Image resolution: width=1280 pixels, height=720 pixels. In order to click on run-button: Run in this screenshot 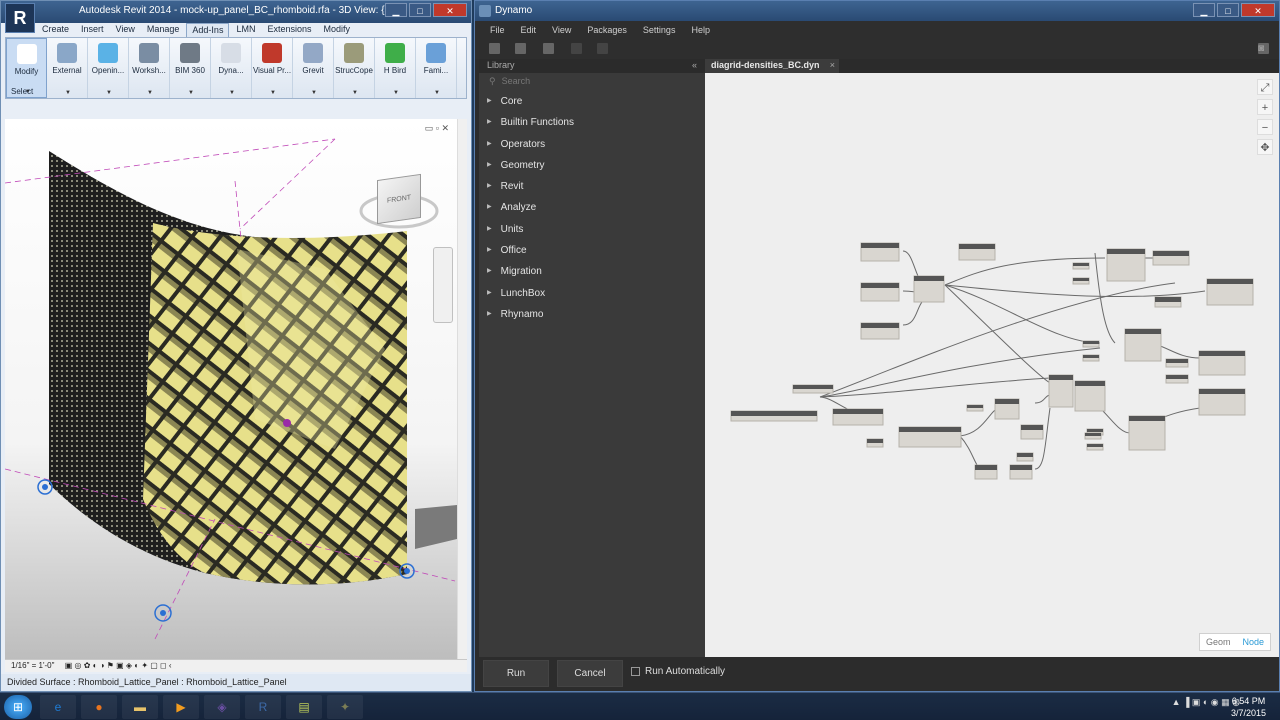, I will do `click(516, 673)`.